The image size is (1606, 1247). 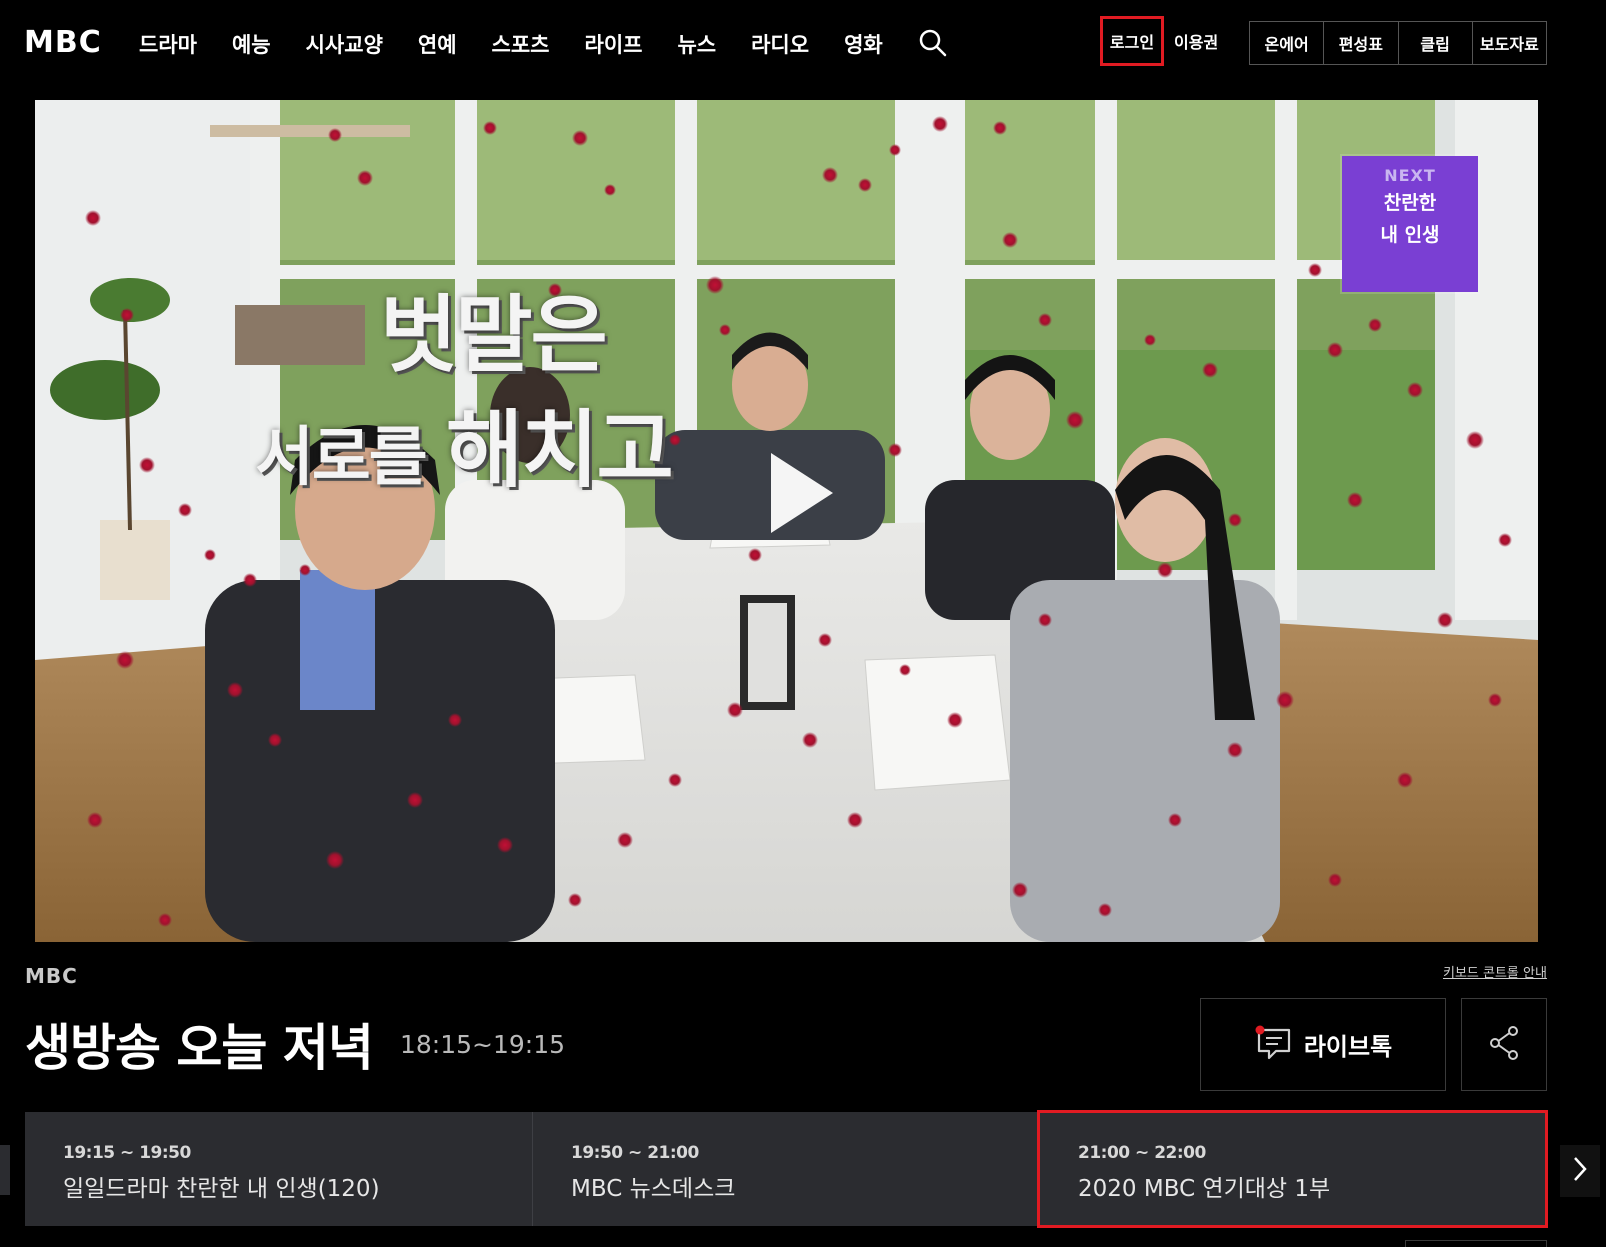 What do you see at coordinates (863, 44) in the screenshot?
I see `nav-movie: 영화` at bounding box center [863, 44].